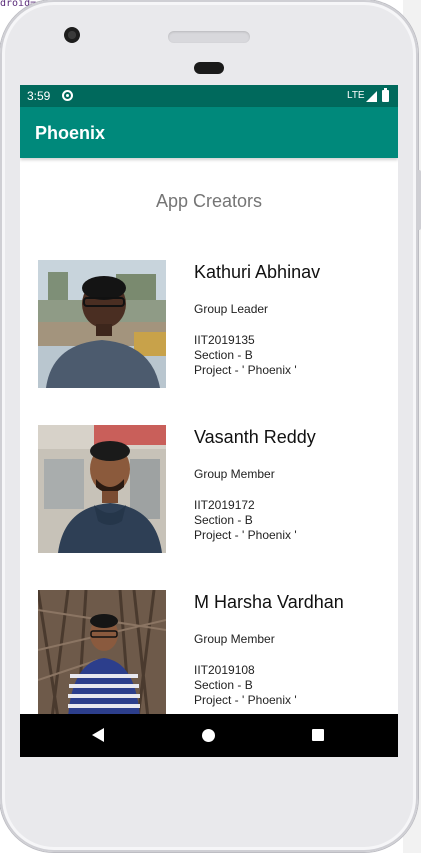  I want to click on volume-button, so click(419, 200).